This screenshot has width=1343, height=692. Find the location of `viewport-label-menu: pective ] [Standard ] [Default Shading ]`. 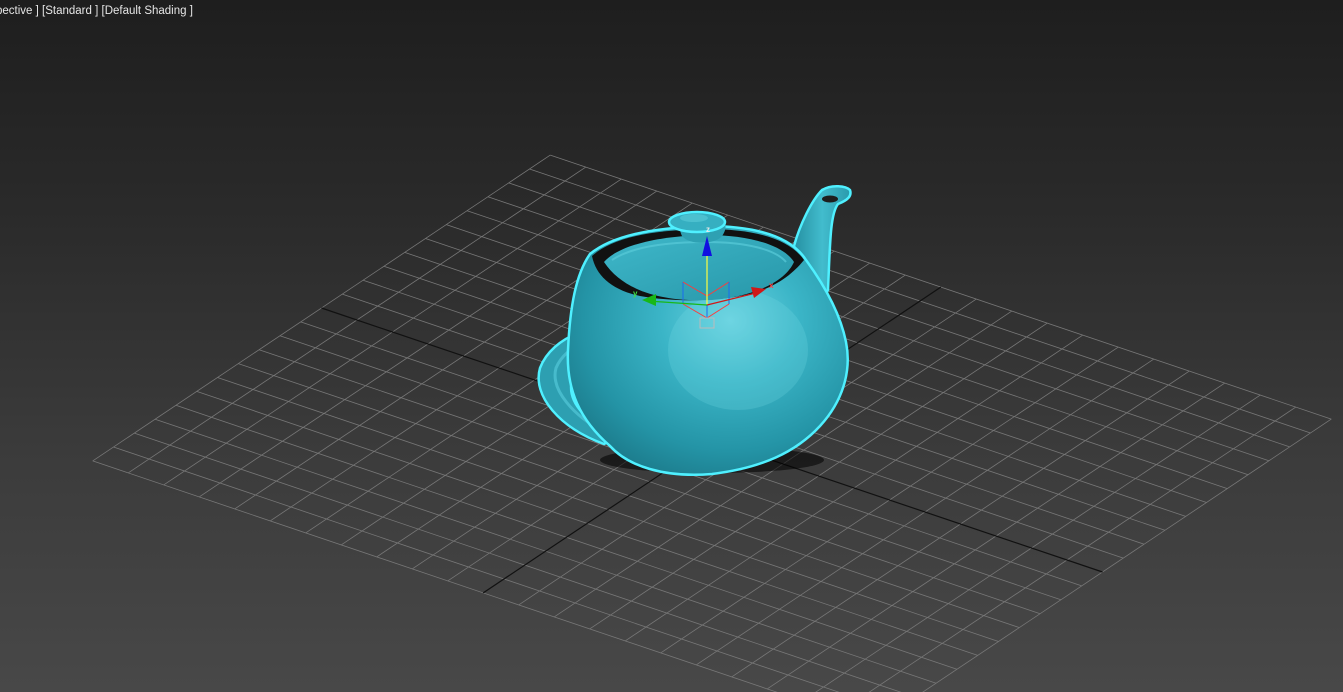

viewport-label-menu: pective ] [Standard ] [Default Shading ] is located at coordinates (96, 11).